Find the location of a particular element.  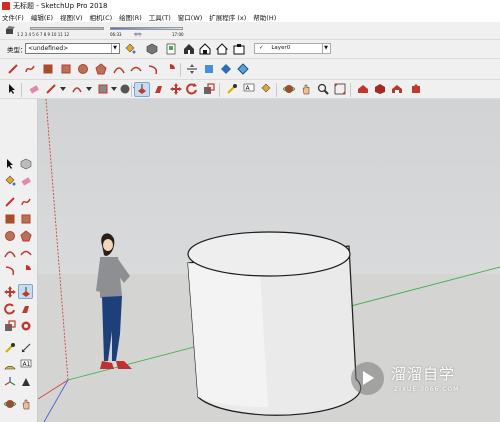

time-start: 06:33 is located at coordinates (116, 34).